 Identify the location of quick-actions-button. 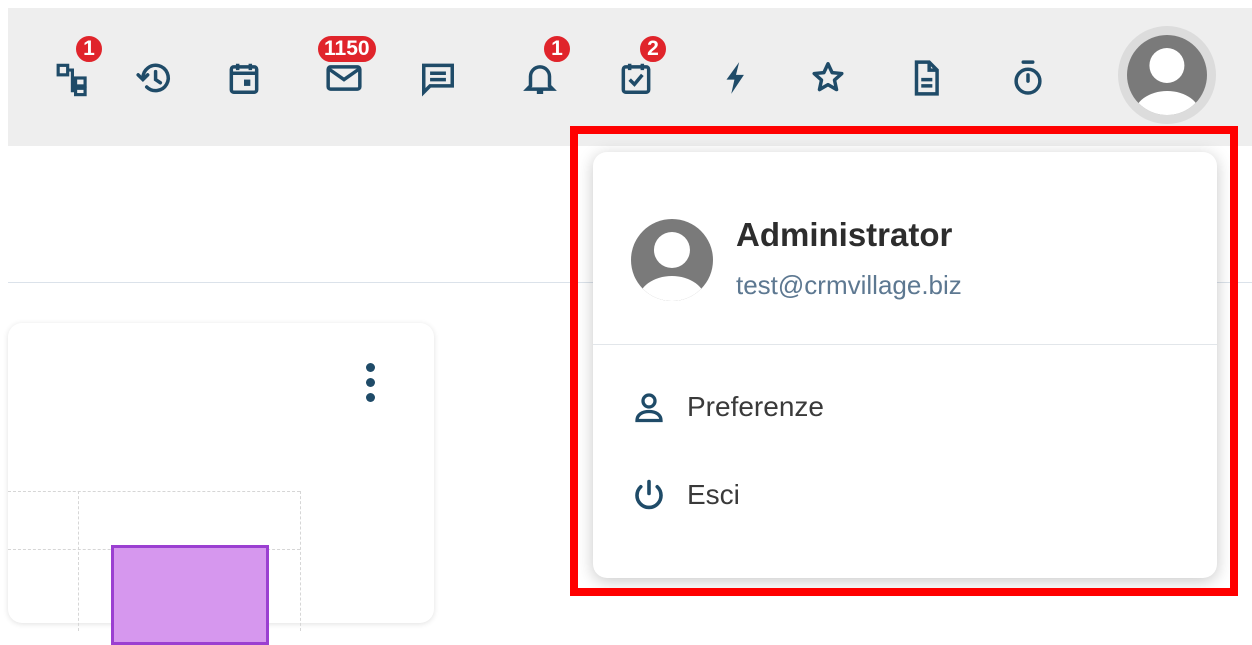
(736, 78).